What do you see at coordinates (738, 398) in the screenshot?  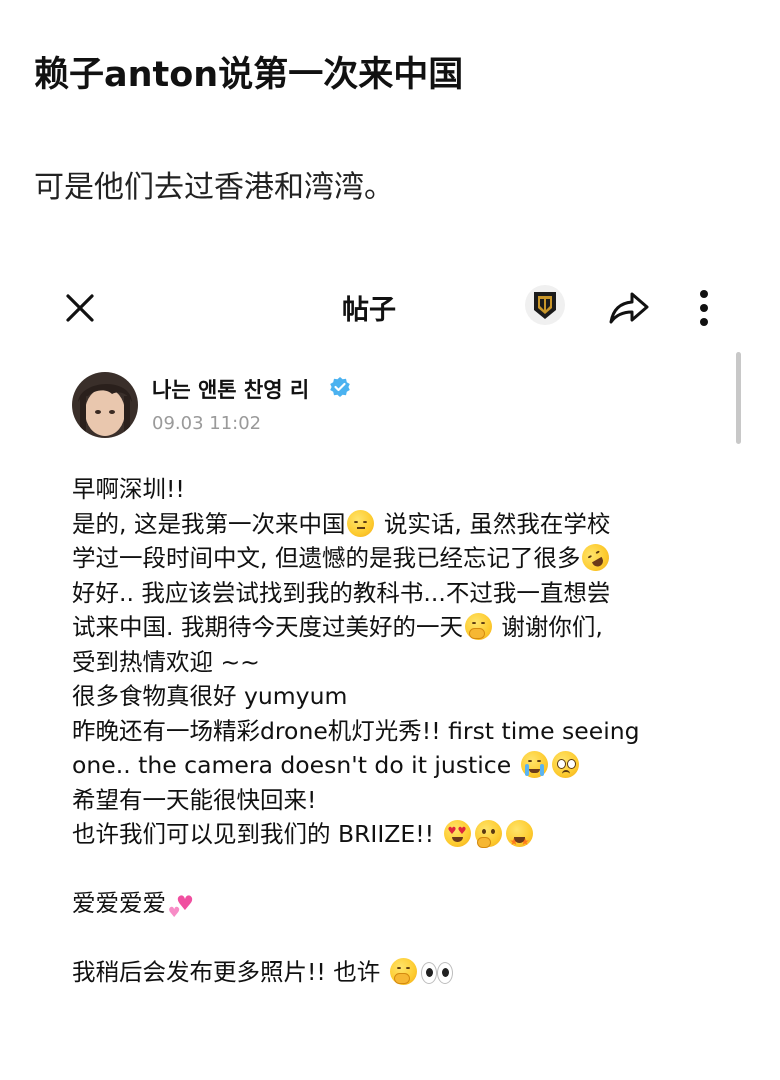 I see `scrollbar` at bounding box center [738, 398].